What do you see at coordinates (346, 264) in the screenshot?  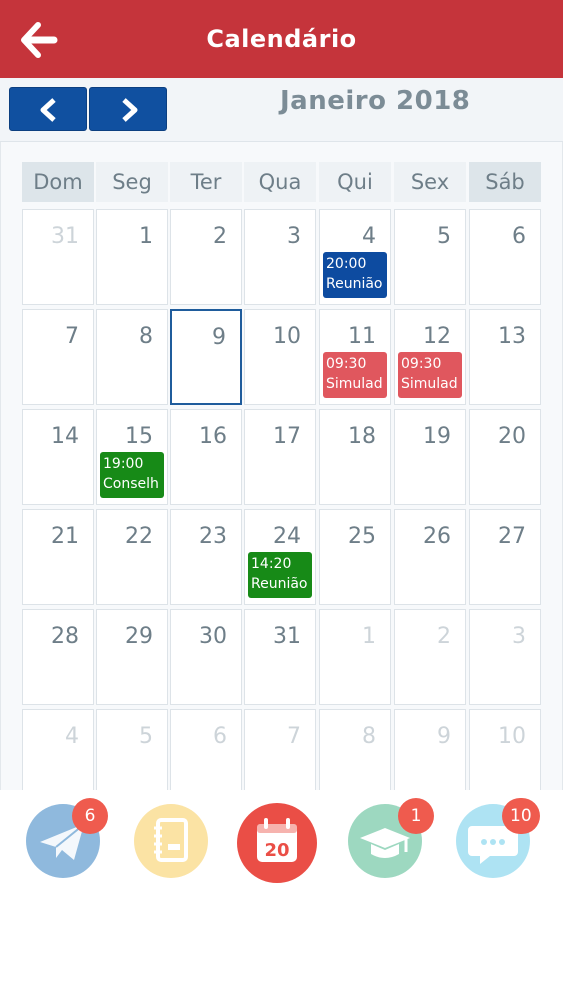 I see `event-time: 20:00` at bounding box center [346, 264].